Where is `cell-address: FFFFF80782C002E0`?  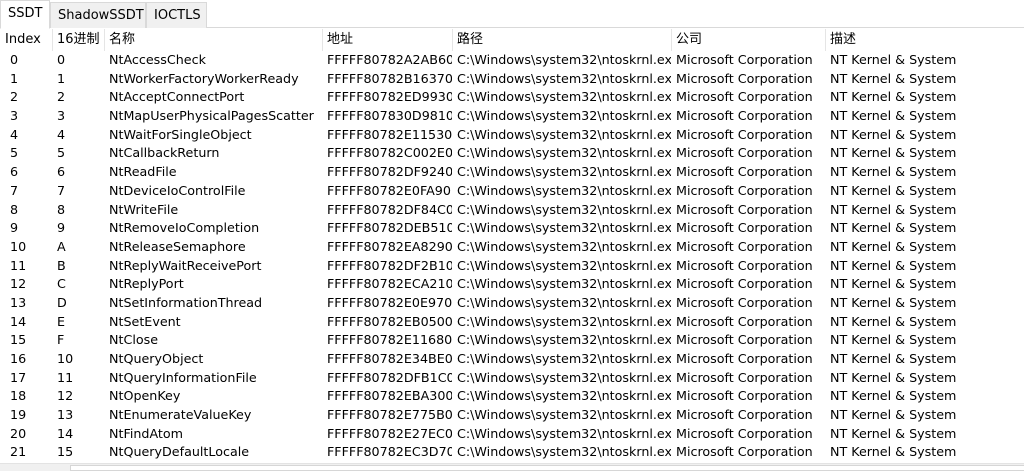
cell-address: FFFFF80782C002E0 is located at coordinates (389, 153).